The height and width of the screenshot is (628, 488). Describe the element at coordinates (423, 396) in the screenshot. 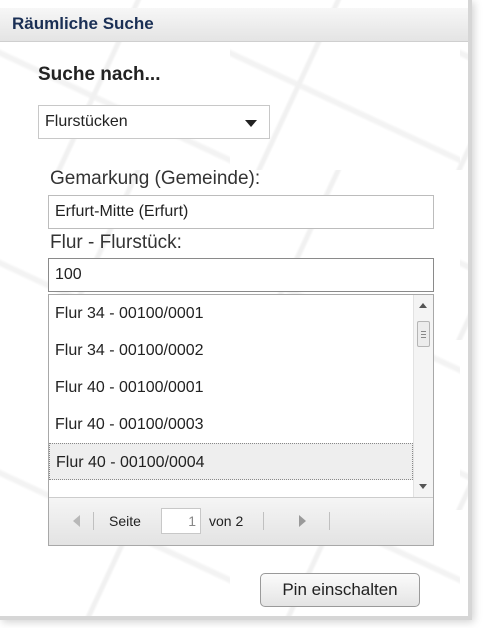

I see `list-scrollbar` at that location.